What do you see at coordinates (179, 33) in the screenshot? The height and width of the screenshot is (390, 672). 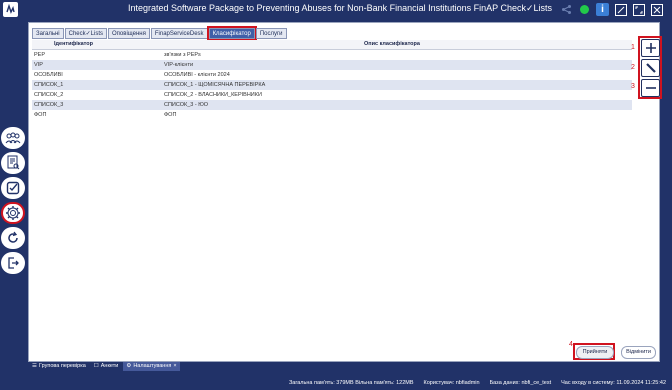 I see `tab-service-desk: FinapServiceDesk` at bounding box center [179, 33].